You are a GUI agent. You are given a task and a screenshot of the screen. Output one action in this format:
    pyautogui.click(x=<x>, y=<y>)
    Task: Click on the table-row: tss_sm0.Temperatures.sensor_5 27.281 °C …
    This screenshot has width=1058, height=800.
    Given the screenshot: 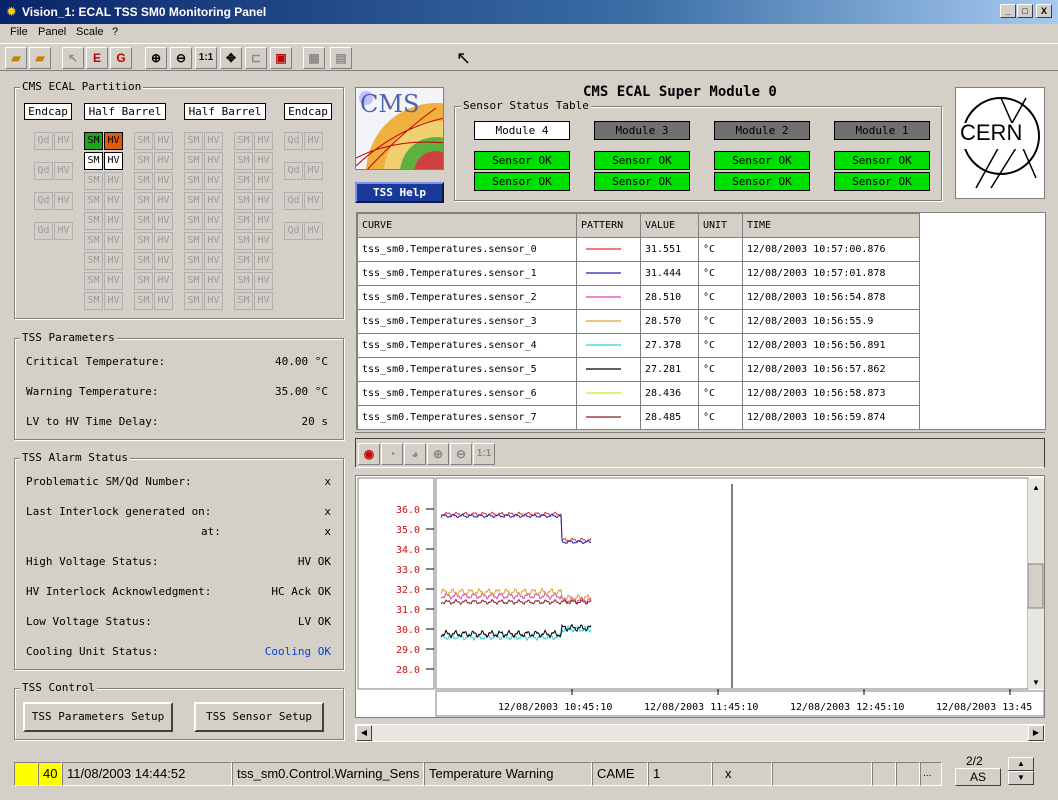 What is the action you would take?
    pyautogui.click(x=638, y=369)
    